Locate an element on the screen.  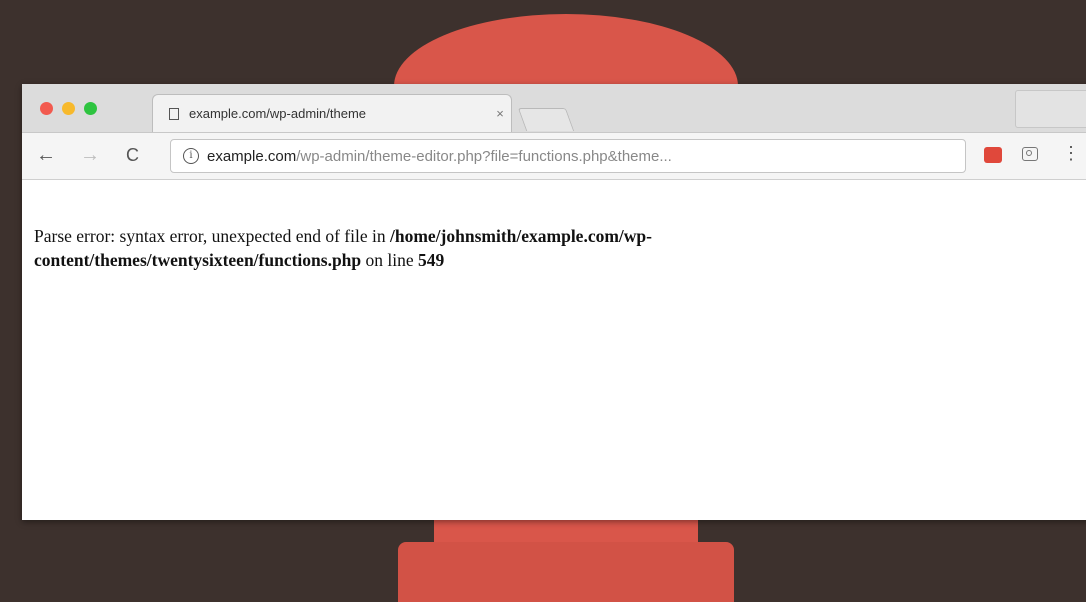
tab-close-icon: × is located at coordinates (500, 113).